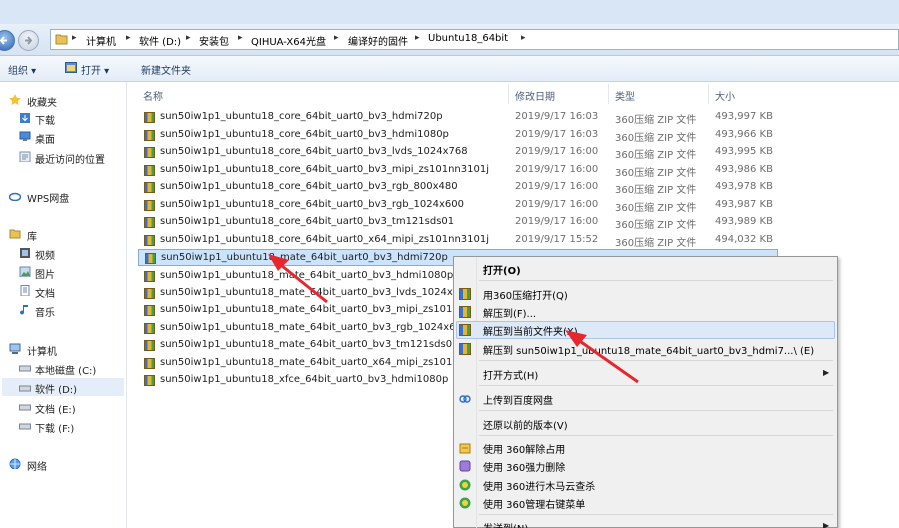  What do you see at coordinates (298, 279) in the screenshot?
I see `annotation-arrow-file` at bounding box center [298, 279].